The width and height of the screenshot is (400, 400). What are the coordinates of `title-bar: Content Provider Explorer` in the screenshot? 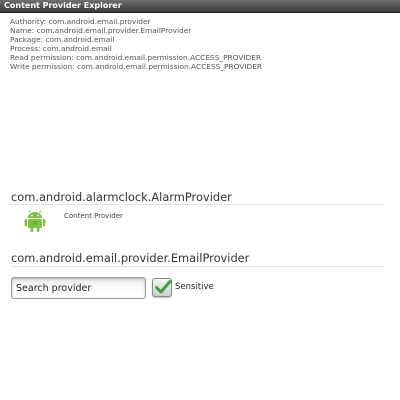 It's located at (200, 6).